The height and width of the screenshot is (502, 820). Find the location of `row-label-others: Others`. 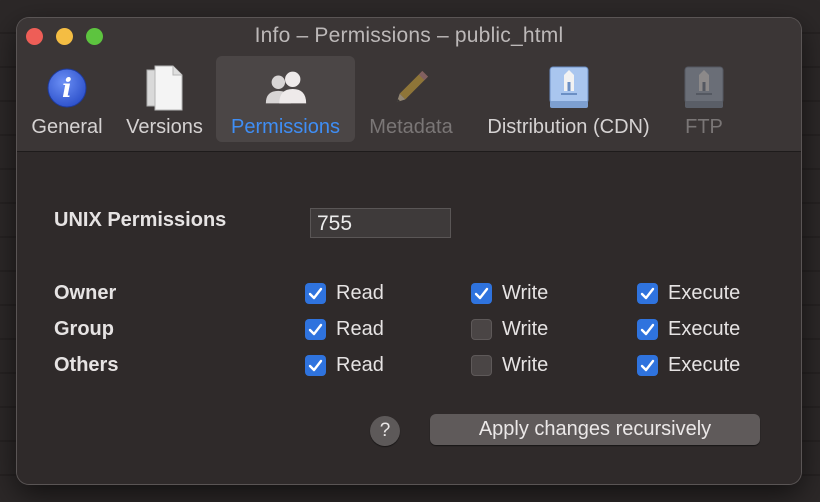

row-label-others: Others is located at coordinates (86, 365).